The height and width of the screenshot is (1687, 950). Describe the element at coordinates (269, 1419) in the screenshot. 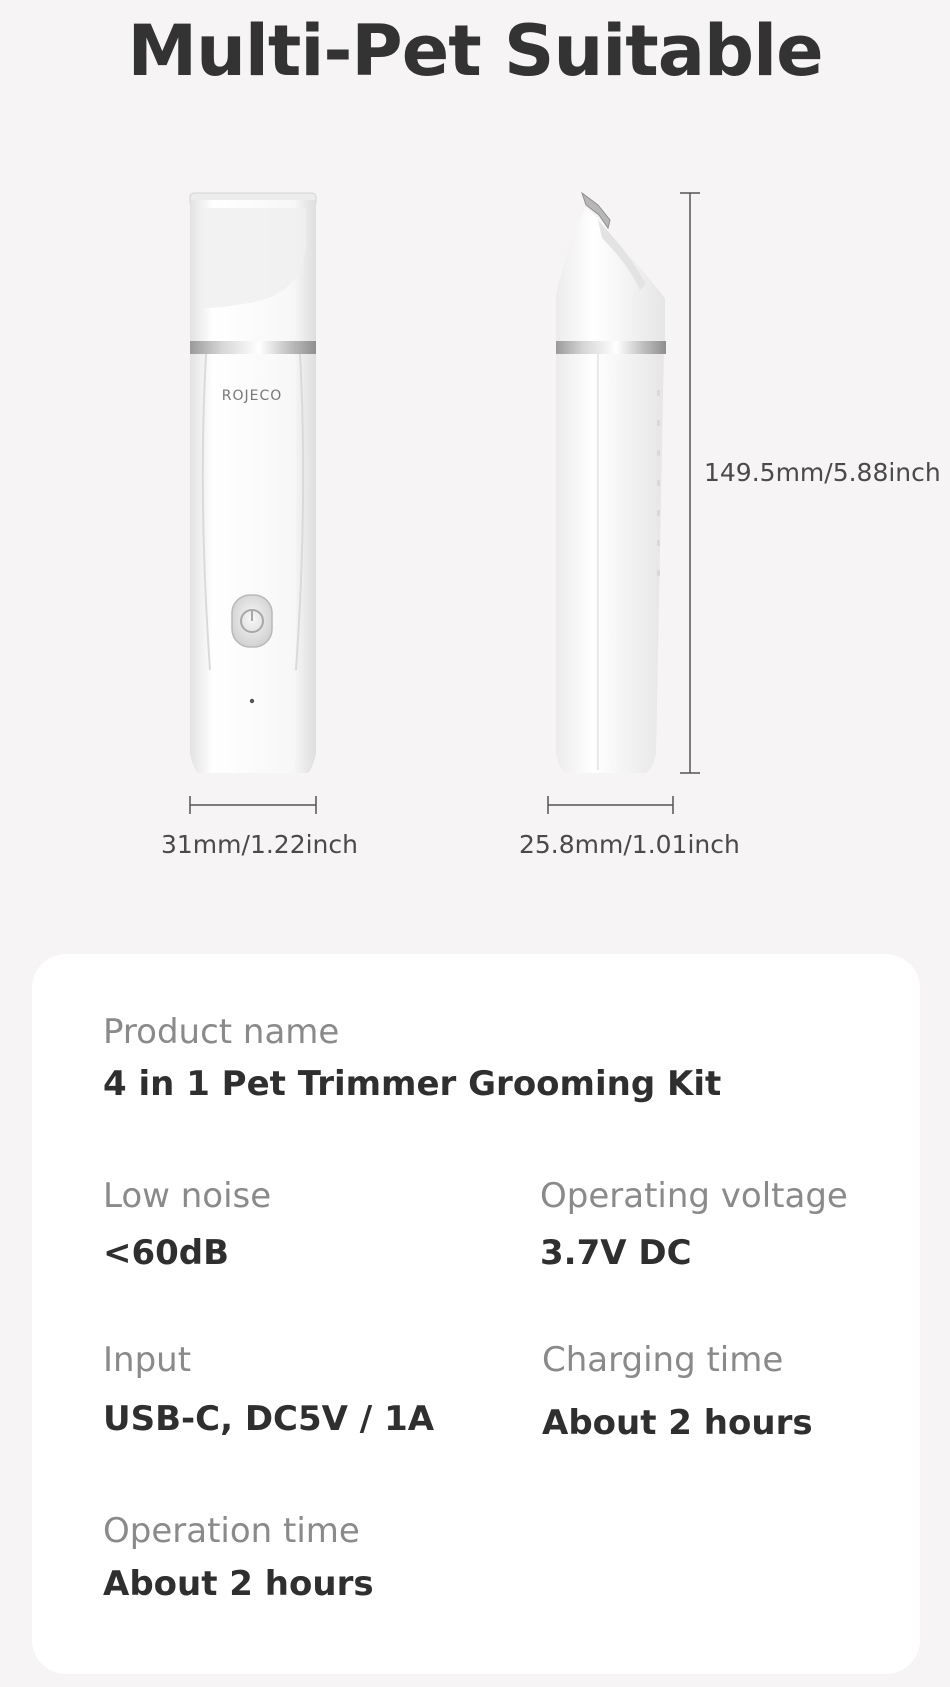

I see `input-value: USB-C, DC5V / 1A` at that location.